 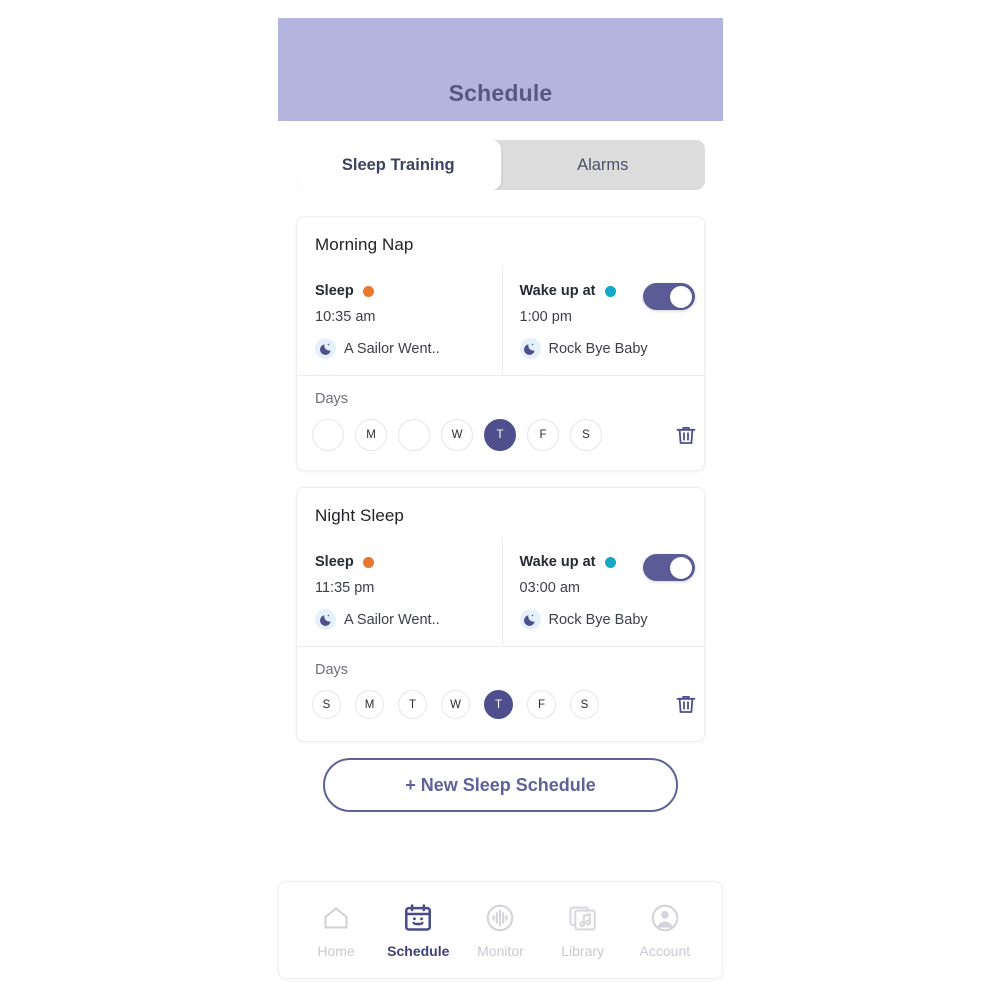 I want to click on sleep-column: Sleep 10:35 am A Sailor Went.., so click(x=399, y=320).